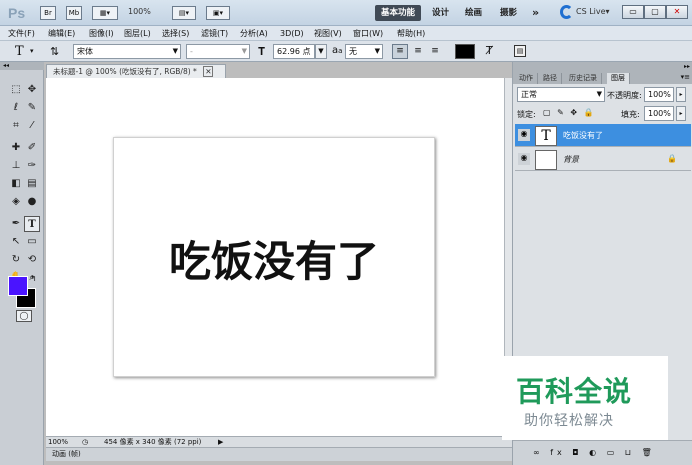  Describe the element at coordinates (398, 13) in the screenshot. I see `workspace-essentials: 基本功能` at that location.